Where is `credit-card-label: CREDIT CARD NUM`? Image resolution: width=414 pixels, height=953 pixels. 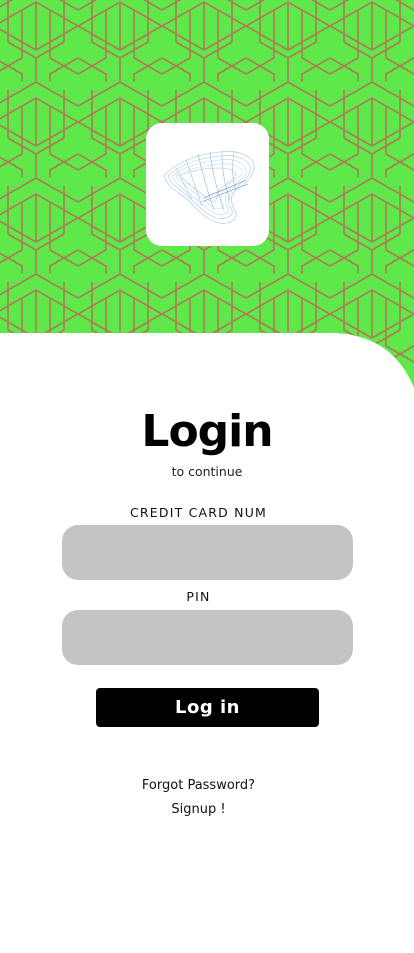
credit-card-label: CREDIT CARD NUM is located at coordinates (198, 512).